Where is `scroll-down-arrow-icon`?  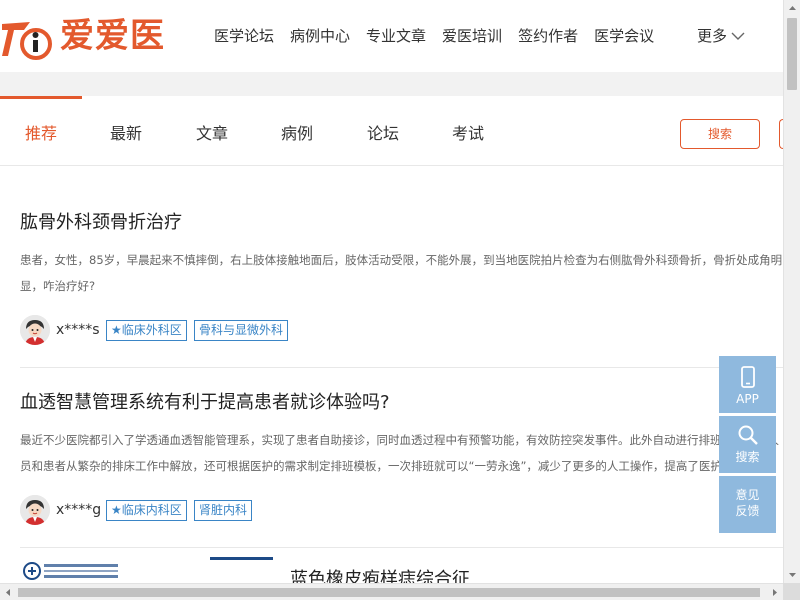
scroll-down-arrow-icon is located at coordinates (792, 574).